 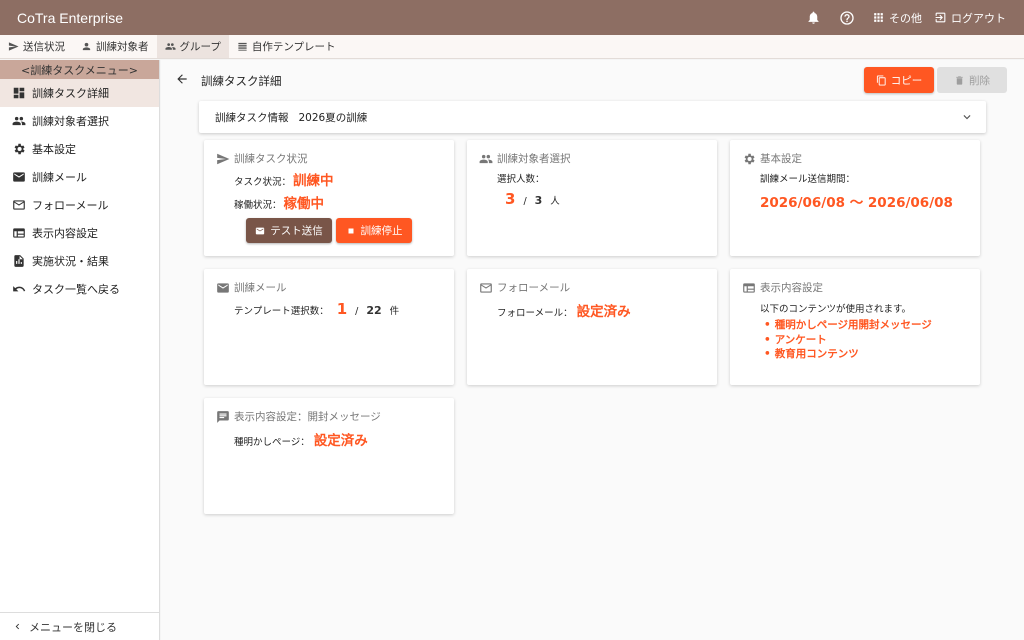 I want to click on sidebar-item-training-mail: 訓練メール, so click(x=79, y=177).